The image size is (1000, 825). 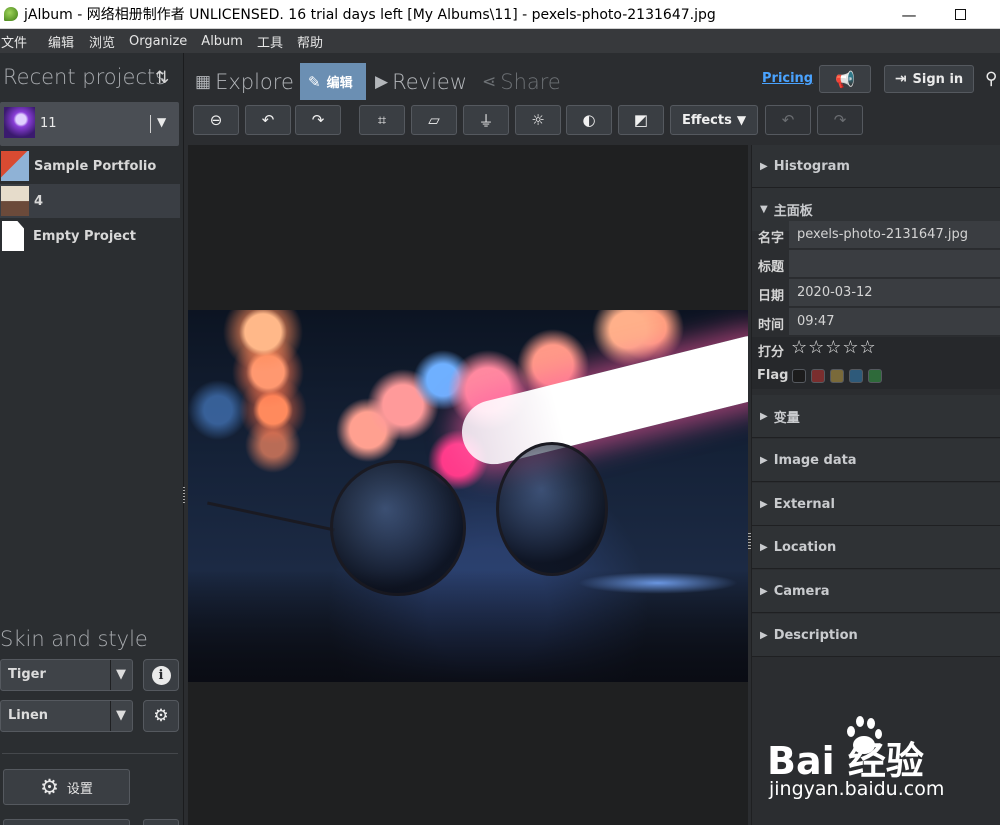 I want to click on section-label: Histogram, so click(x=811, y=166).